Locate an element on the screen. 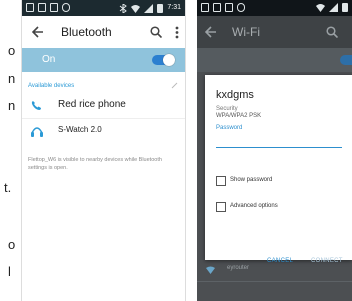 This screenshot has width=352, height=301. section-header: Available devices is located at coordinates (51, 86).